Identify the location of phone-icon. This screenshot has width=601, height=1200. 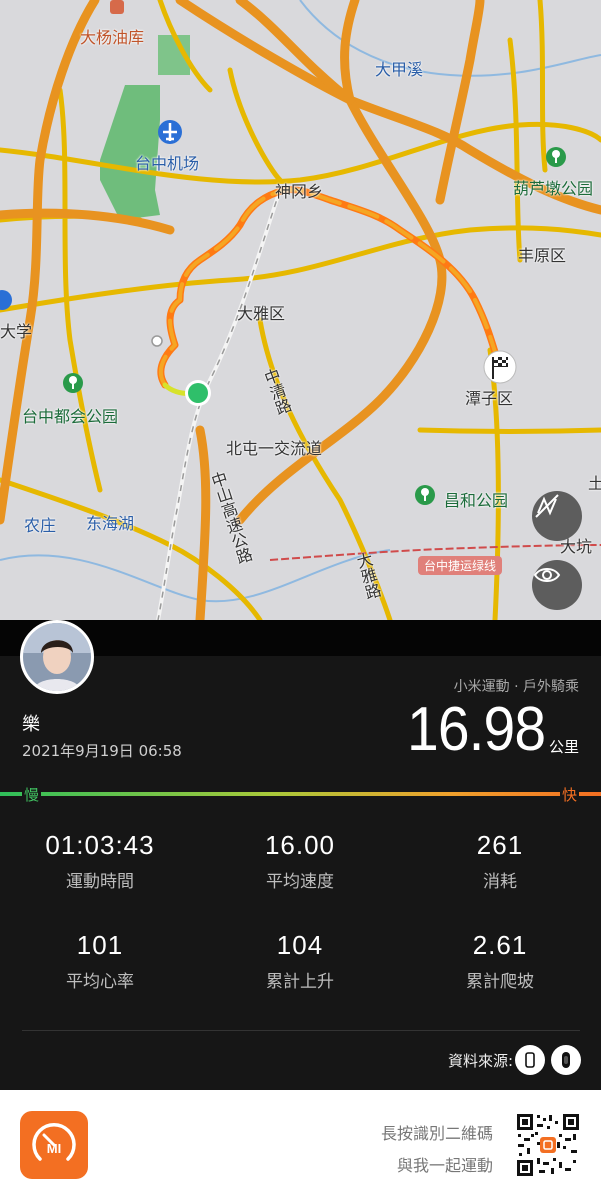
(530, 1060).